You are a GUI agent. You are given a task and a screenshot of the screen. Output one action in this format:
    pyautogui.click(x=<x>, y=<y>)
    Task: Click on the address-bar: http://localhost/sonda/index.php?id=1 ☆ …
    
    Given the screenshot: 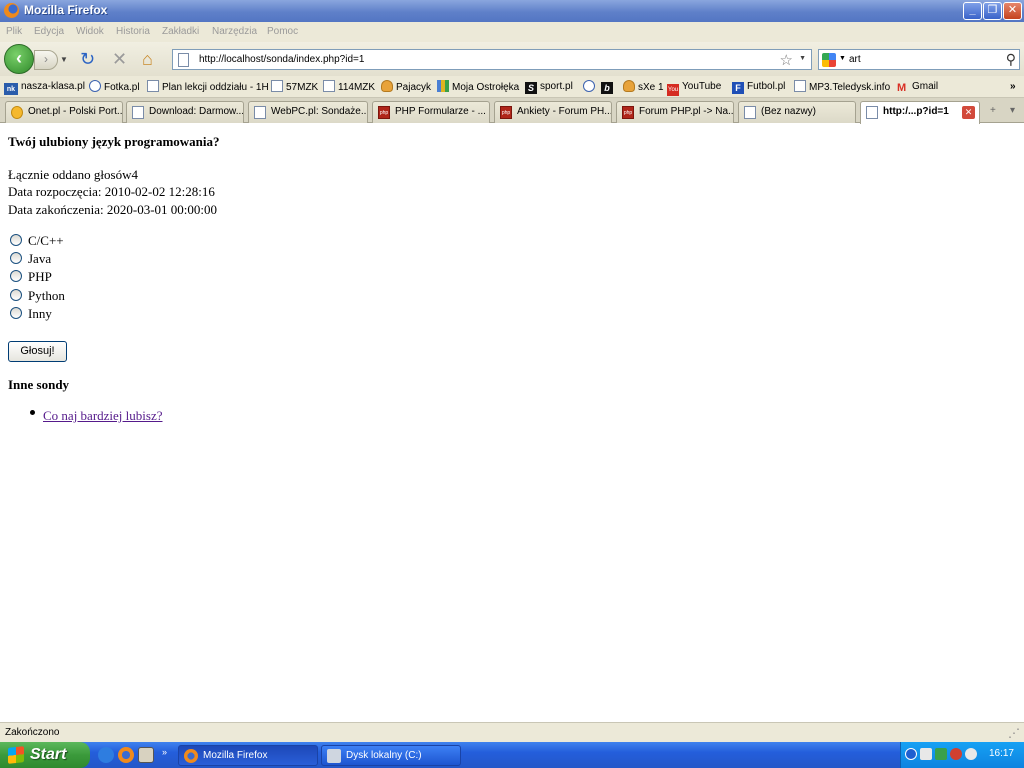 What is the action you would take?
    pyautogui.click(x=492, y=59)
    